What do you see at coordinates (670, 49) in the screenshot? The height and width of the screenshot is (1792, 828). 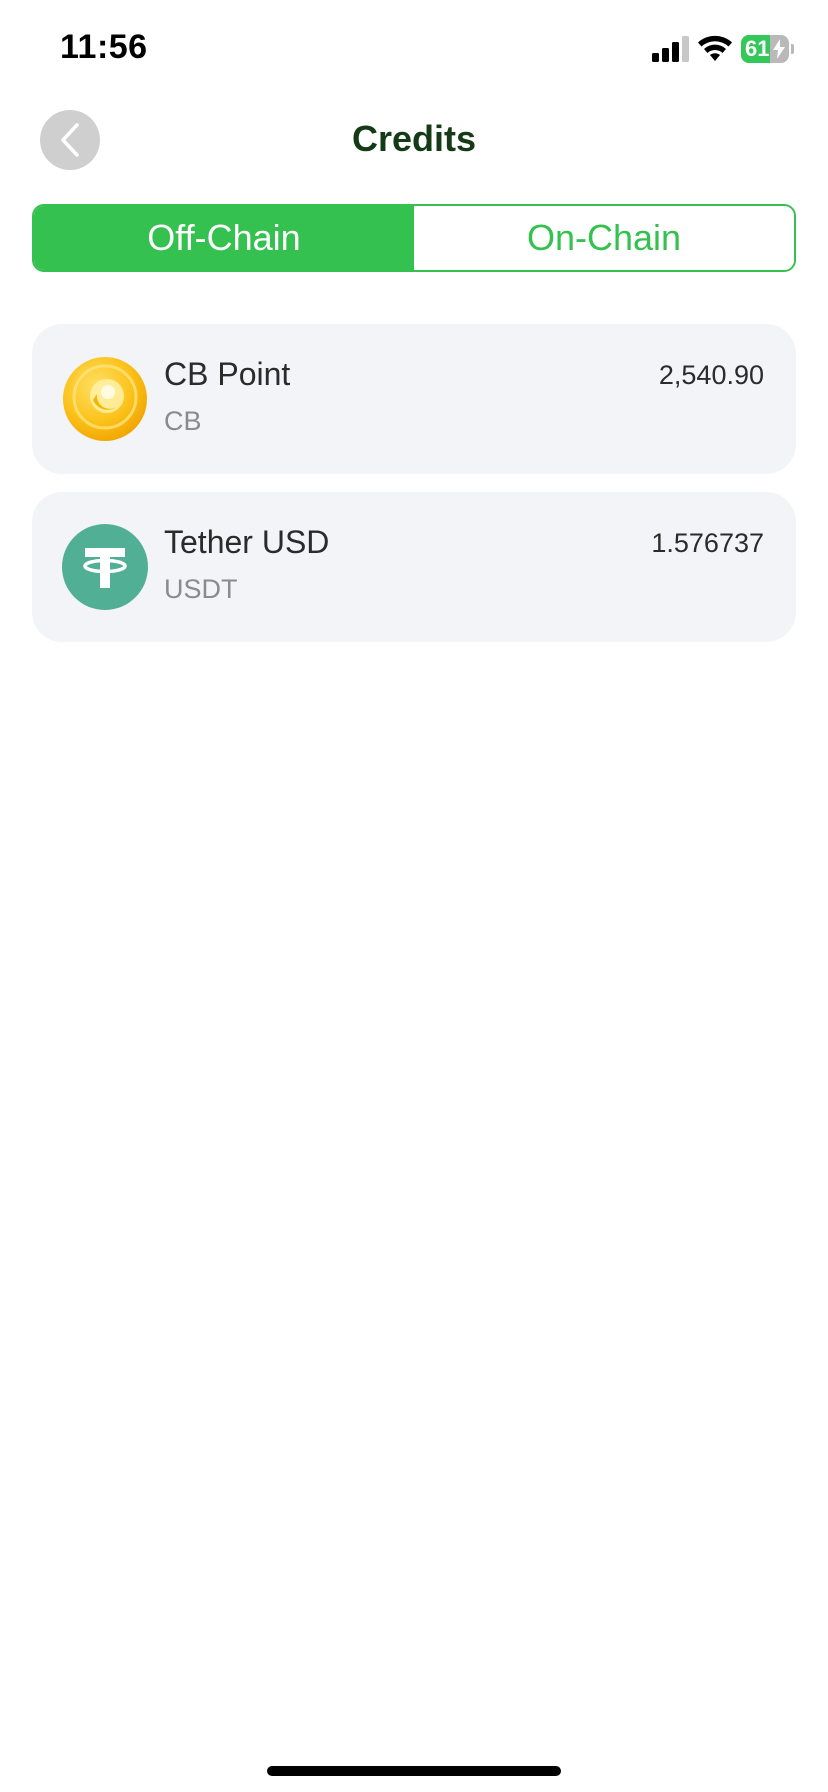 I see `cellular-signal-icon` at bounding box center [670, 49].